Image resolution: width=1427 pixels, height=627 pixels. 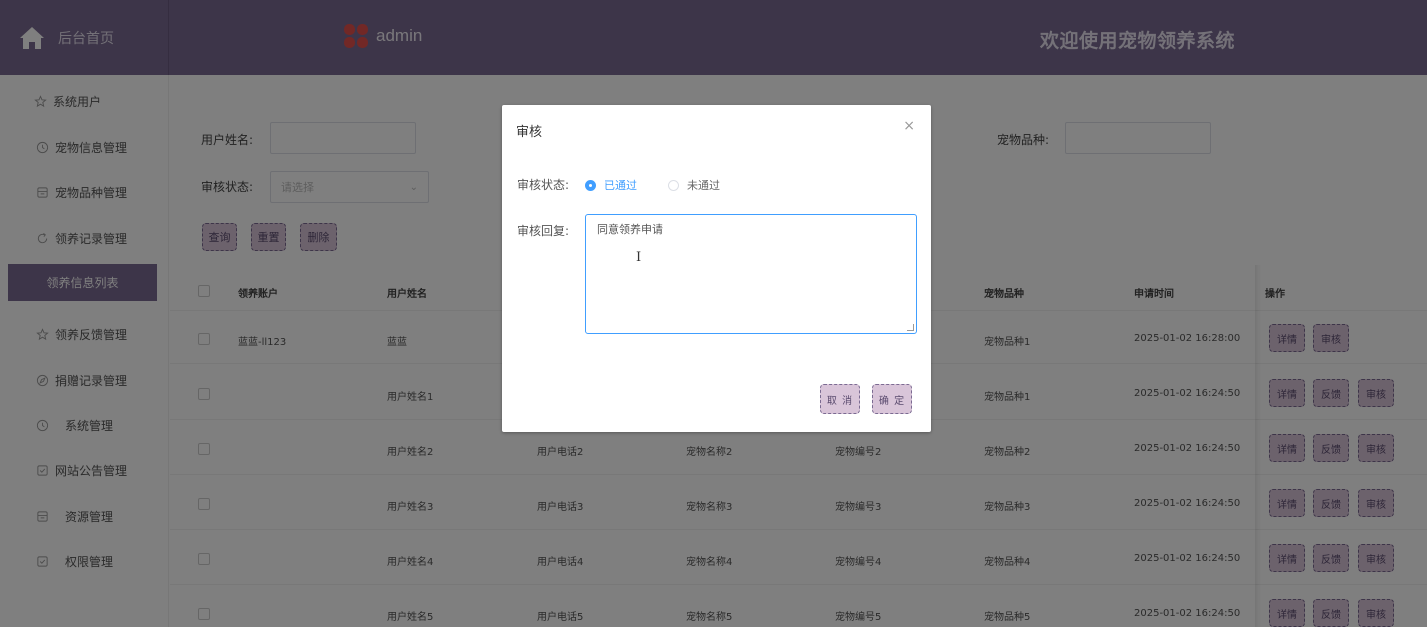 I want to click on text-cursor-icon: I, so click(x=639, y=257).